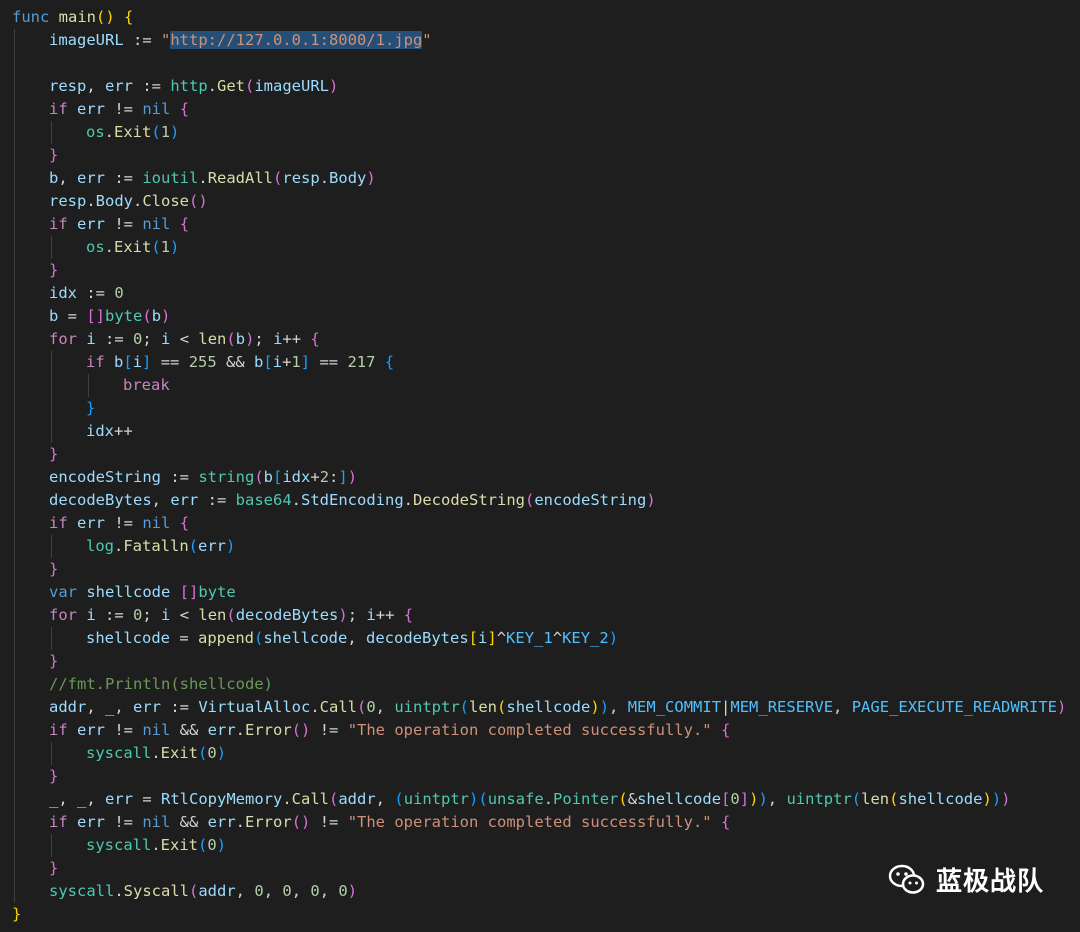 The height and width of the screenshot is (932, 1080). Describe the element at coordinates (72, 17) in the screenshot. I see `code-line: func main() {` at that location.